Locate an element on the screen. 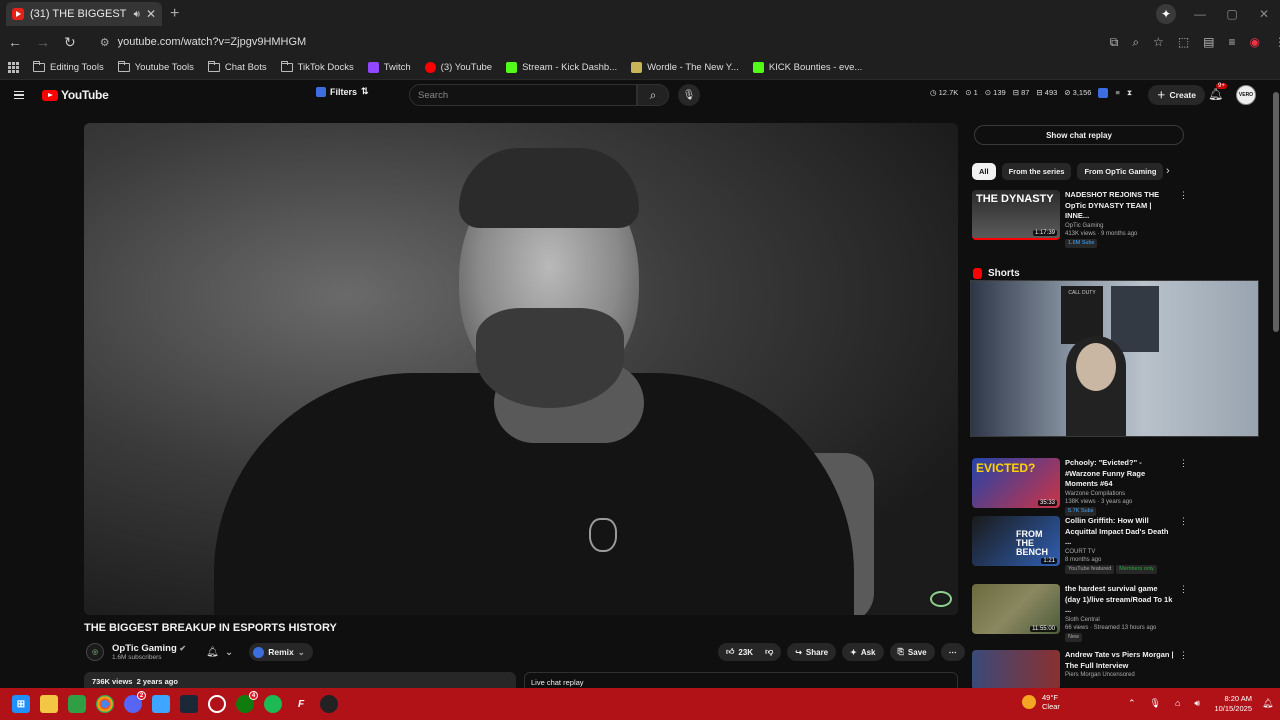 The height and width of the screenshot is (720, 1280). recommendation-channel: OpTic Gaming is located at coordinates (1119, 226).